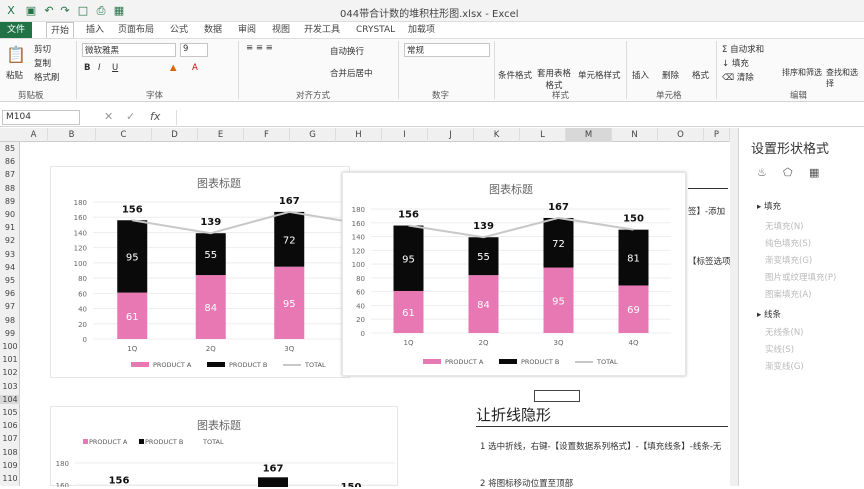 The height and width of the screenshot is (489, 864). Describe the element at coordinates (41, 117) in the screenshot. I see `name-box: M104` at that location.